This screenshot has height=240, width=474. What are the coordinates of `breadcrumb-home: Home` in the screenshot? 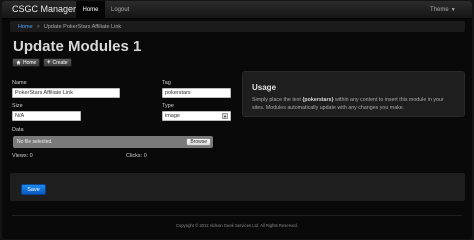 It's located at (25, 27).